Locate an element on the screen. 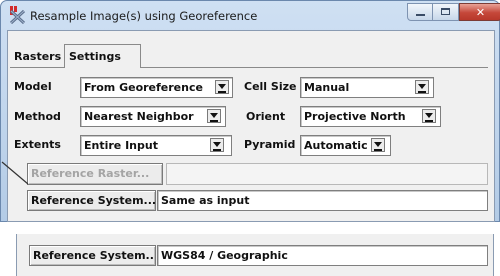  method-value: Nearest Neighbor is located at coordinates (139, 116).